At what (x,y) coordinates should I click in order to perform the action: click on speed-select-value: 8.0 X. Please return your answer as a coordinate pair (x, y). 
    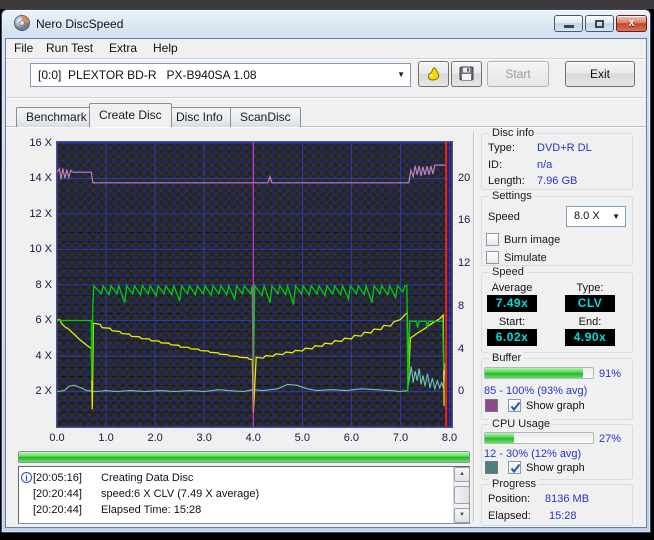
    Looking at the image, I should click on (587, 216).